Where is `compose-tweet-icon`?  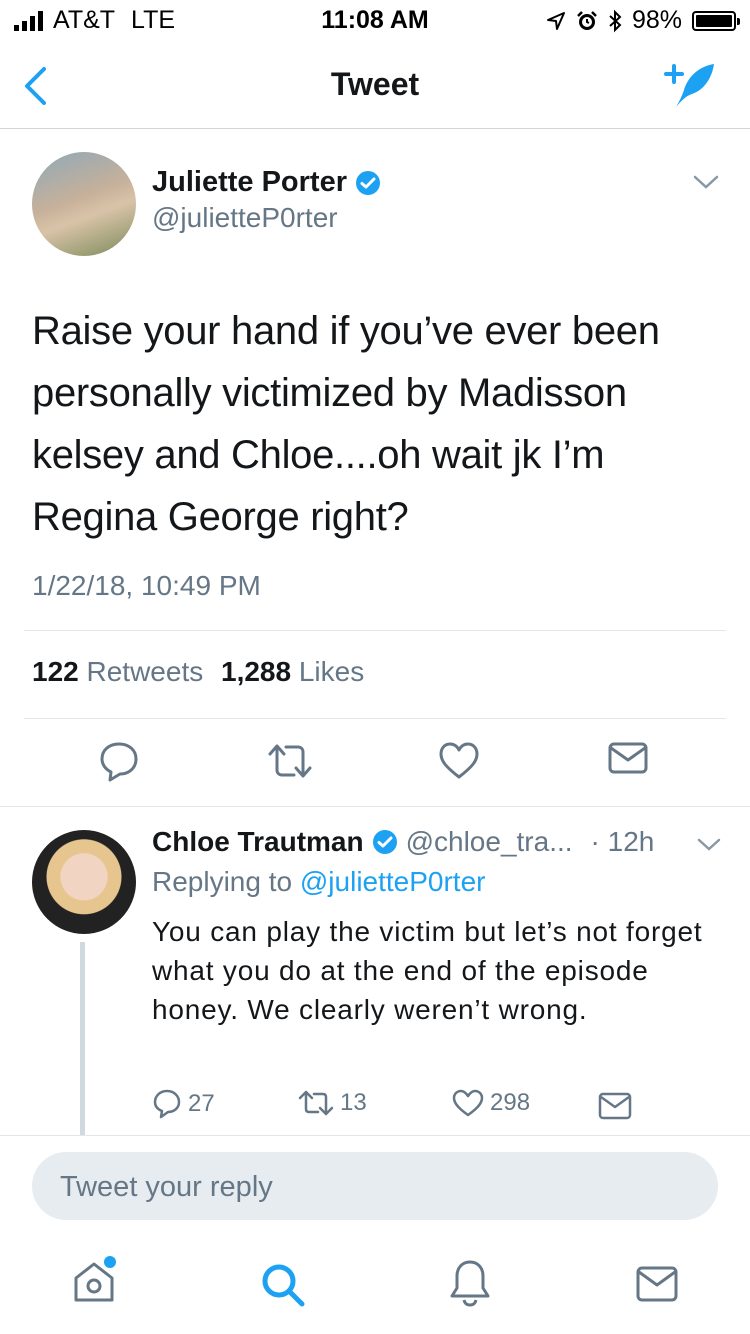 compose-tweet-icon is located at coordinates (692, 85).